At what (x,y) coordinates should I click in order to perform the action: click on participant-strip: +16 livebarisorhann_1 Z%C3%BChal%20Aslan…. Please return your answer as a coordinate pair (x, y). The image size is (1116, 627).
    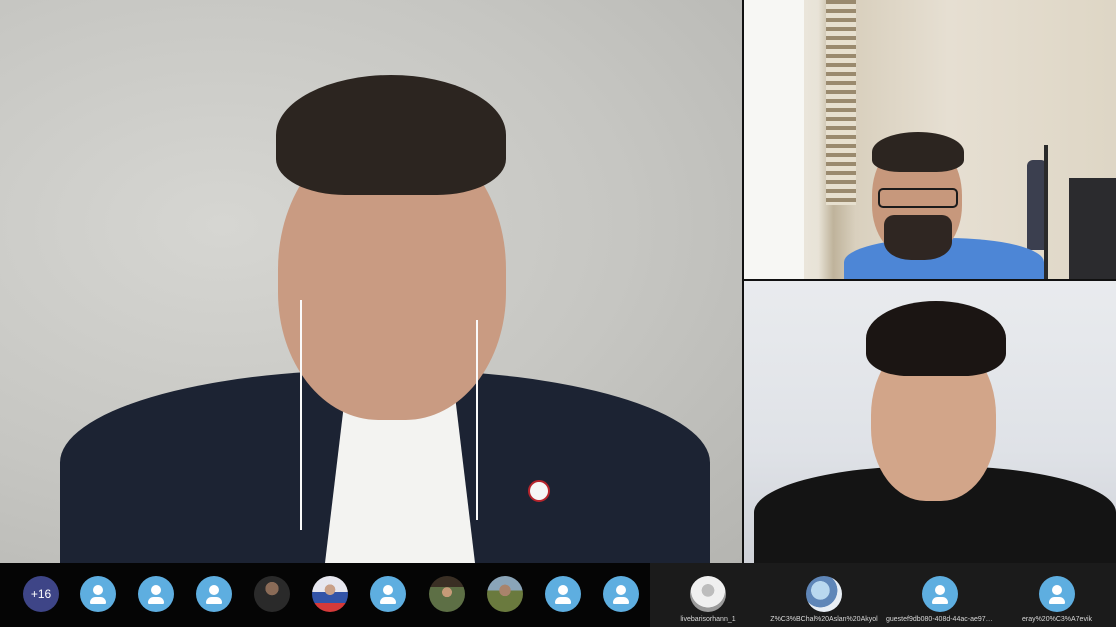
    Looking at the image, I should click on (558, 595).